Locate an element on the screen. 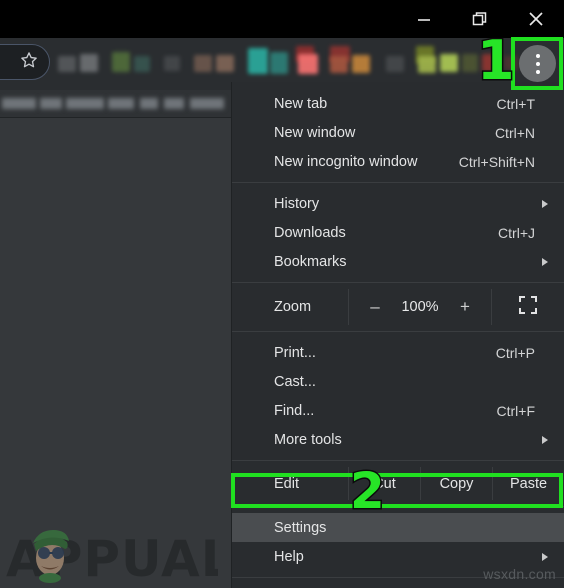 The width and height of the screenshot is (564, 588). omnibox-trailing is located at coordinates (25, 62).